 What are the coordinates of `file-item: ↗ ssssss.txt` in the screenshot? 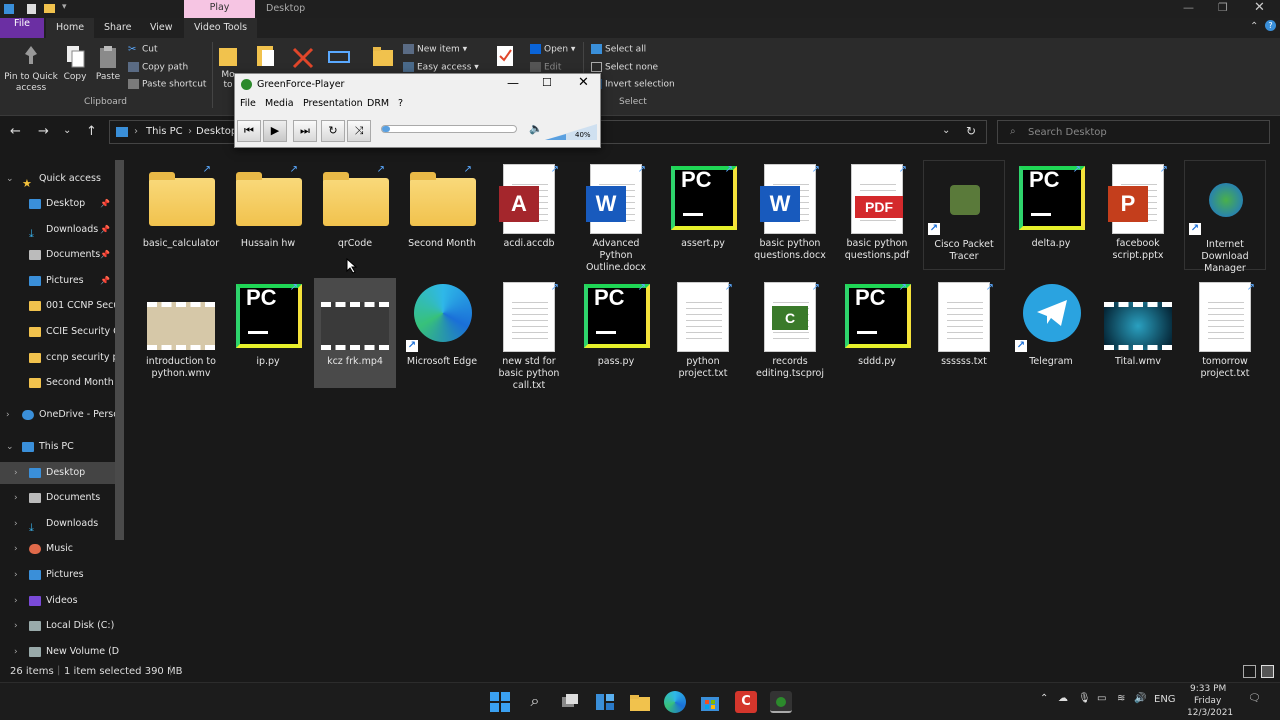 It's located at (964, 333).